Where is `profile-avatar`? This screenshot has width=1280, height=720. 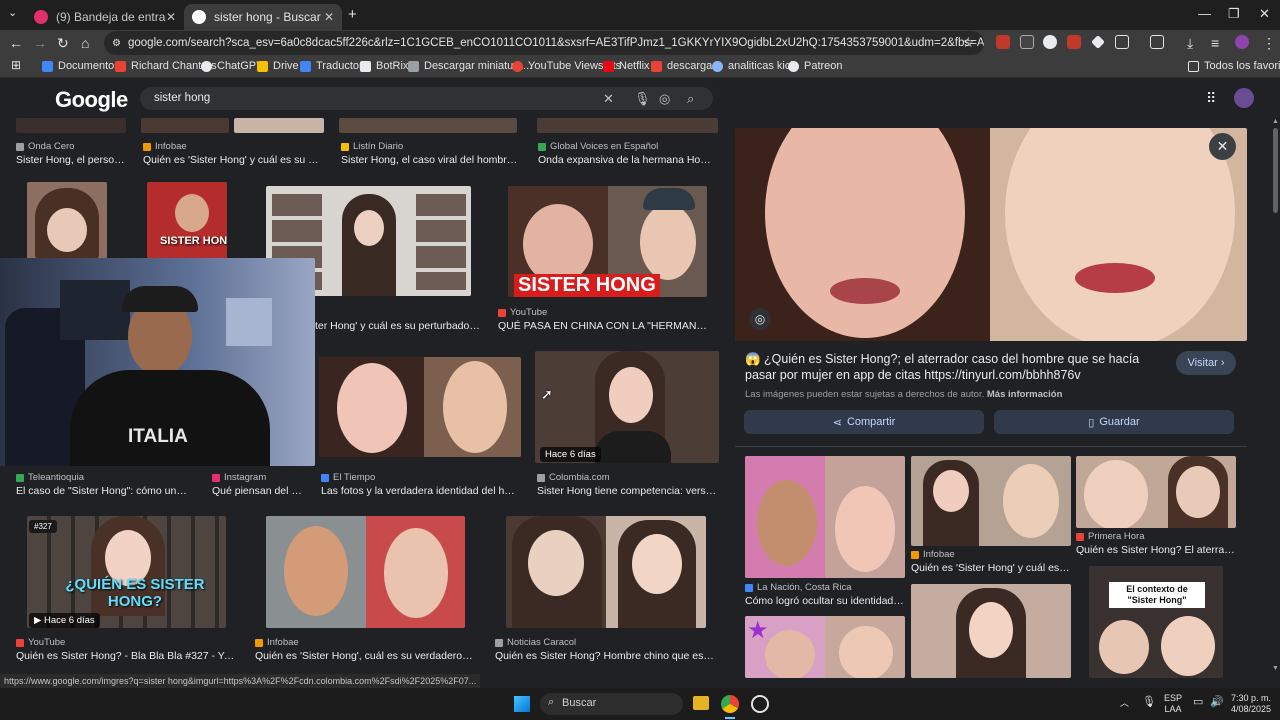
profile-avatar is located at coordinates (1242, 42).